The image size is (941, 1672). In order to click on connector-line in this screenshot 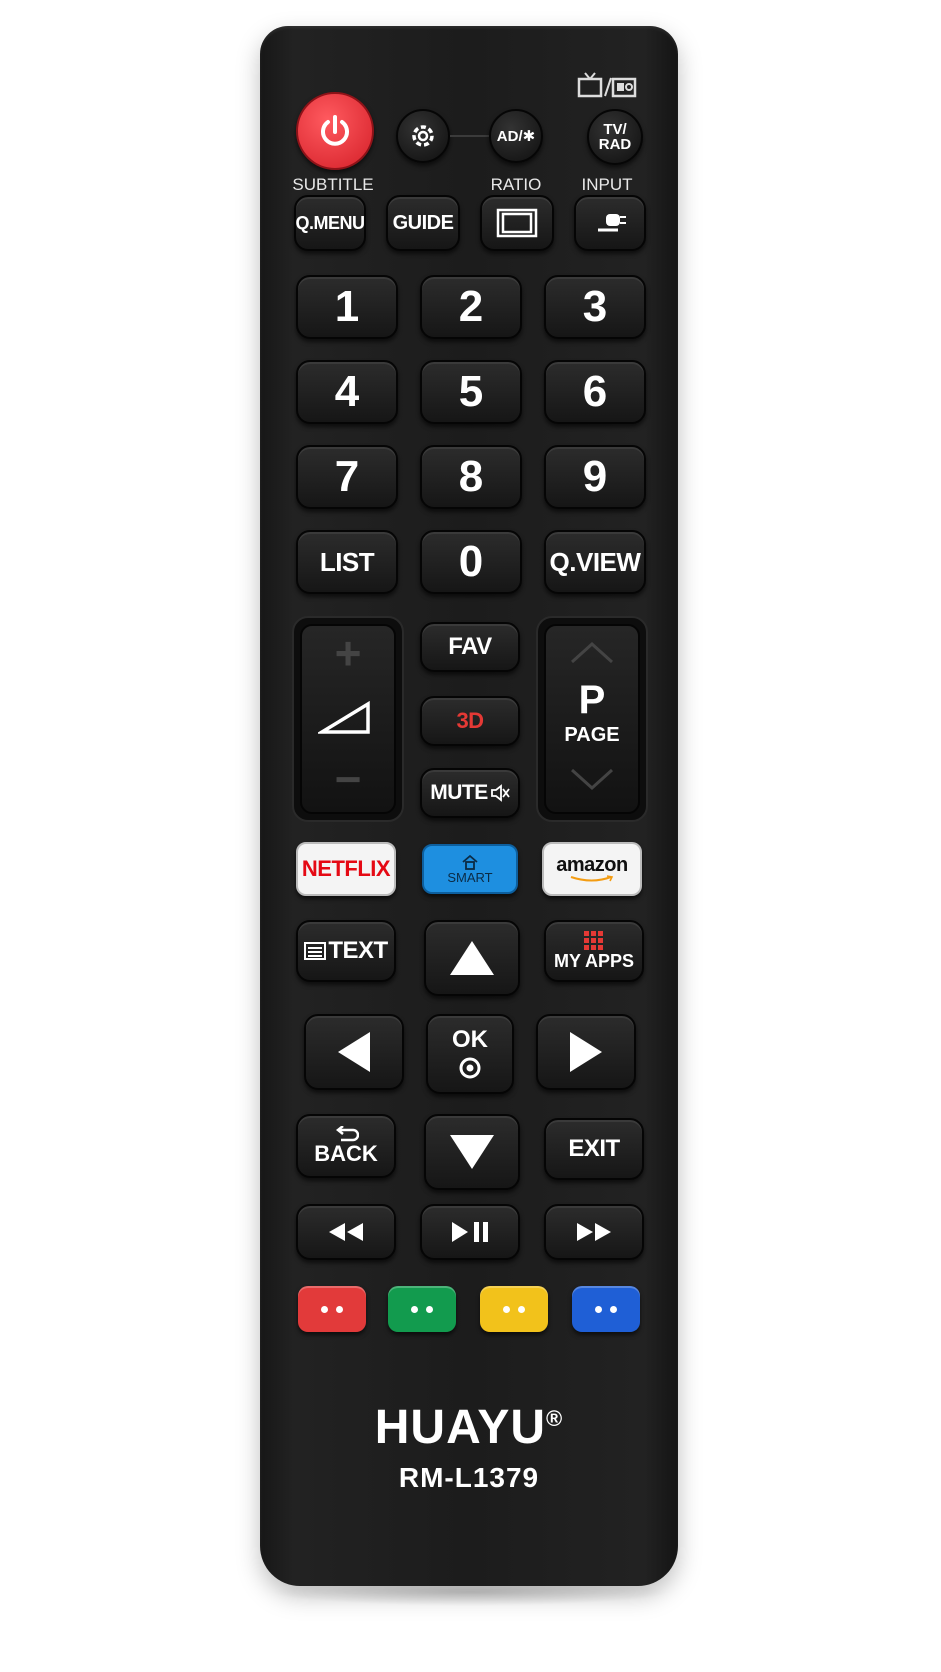, I will do `click(470, 136)`.